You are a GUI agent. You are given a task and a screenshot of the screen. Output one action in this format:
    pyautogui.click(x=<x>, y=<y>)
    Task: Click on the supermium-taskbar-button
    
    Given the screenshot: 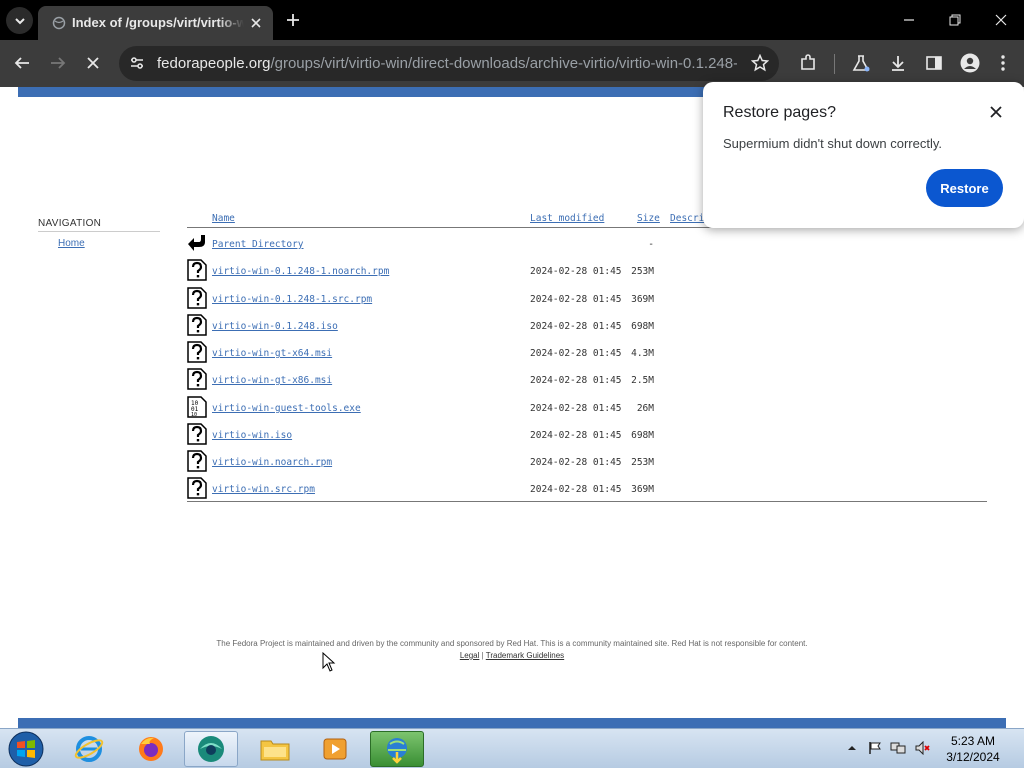 What is the action you would take?
    pyautogui.click(x=211, y=749)
    